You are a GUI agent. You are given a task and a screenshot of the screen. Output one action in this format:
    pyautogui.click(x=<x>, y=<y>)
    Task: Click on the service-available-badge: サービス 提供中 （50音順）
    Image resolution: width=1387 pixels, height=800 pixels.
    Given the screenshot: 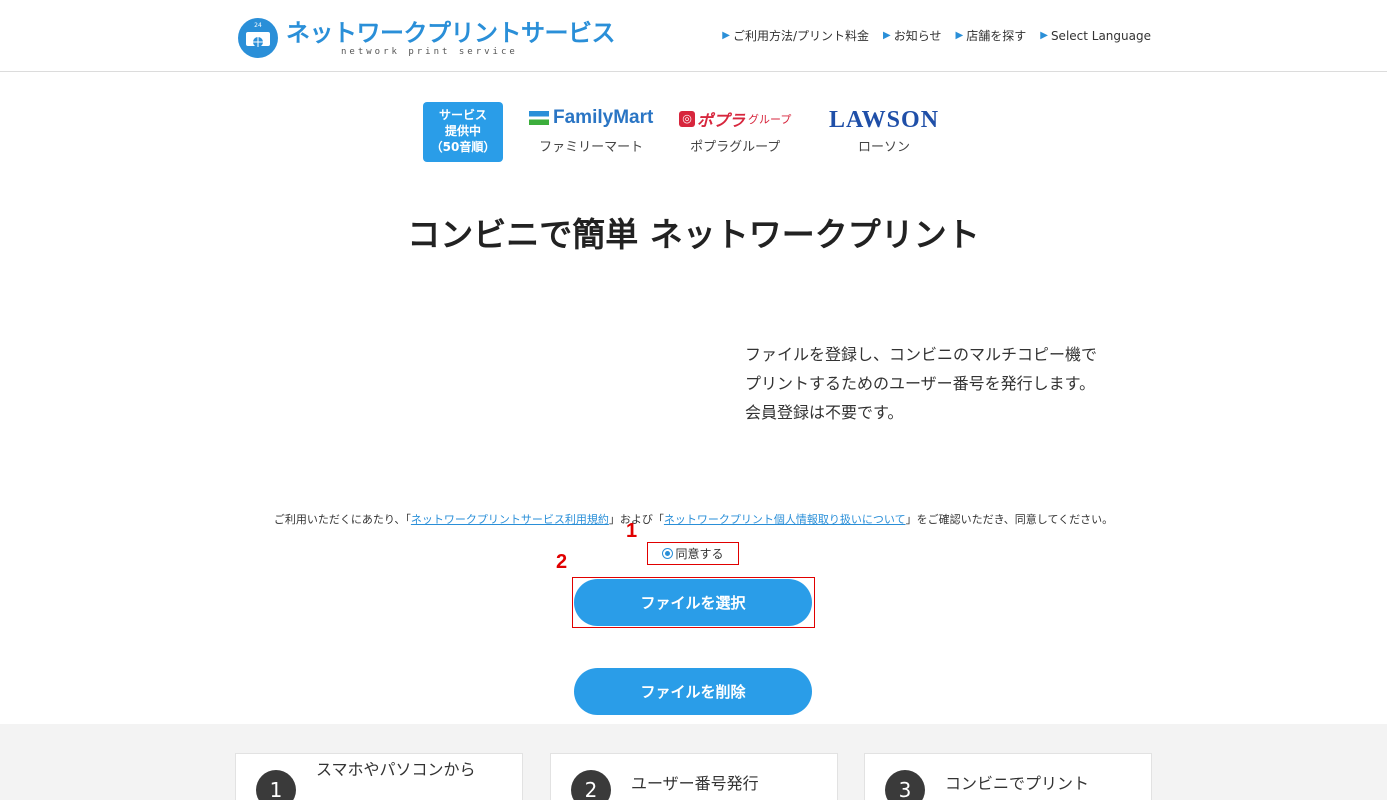 What is the action you would take?
    pyautogui.click(x=463, y=132)
    